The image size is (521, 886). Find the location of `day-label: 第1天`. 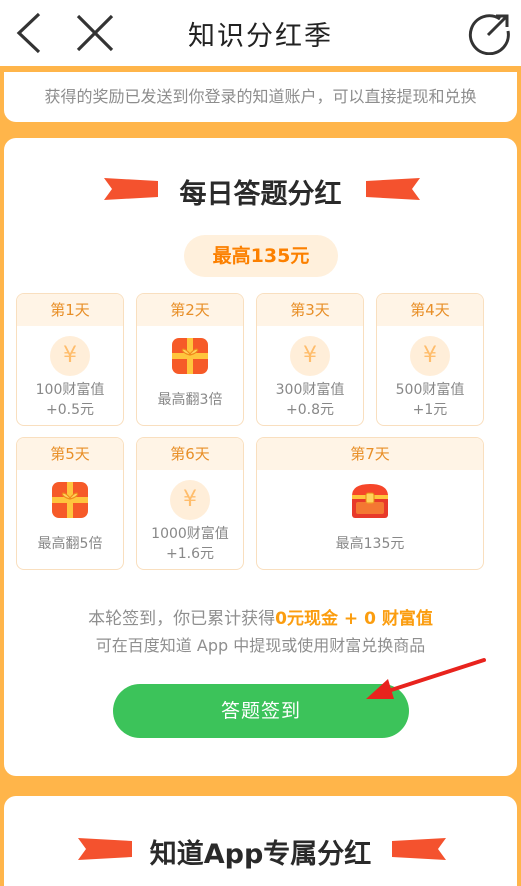

day-label: 第1天 is located at coordinates (70, 310).